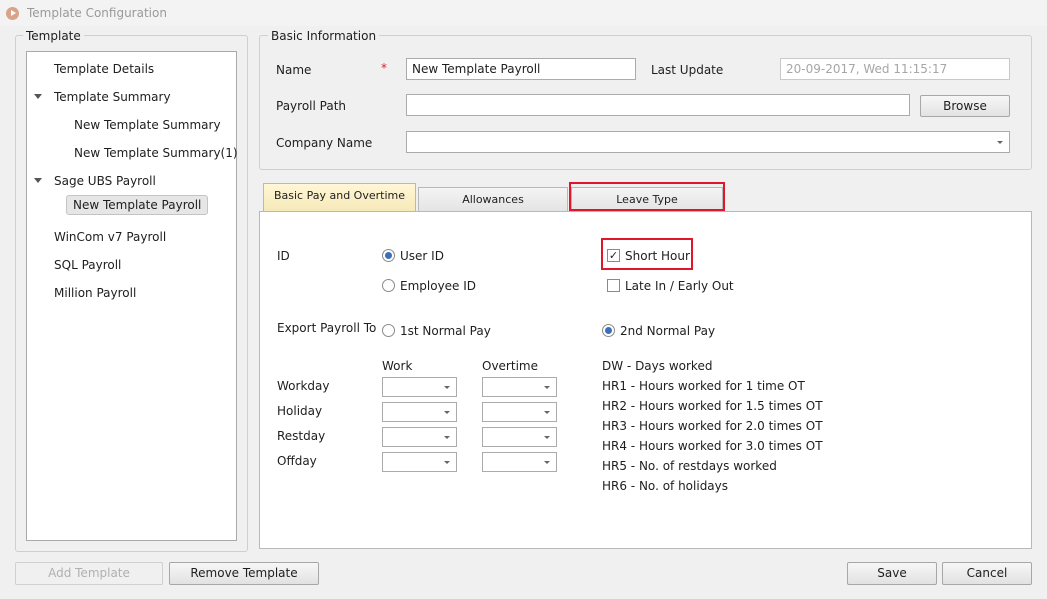 This screenshot has width=1047, height=599. Describe the element at coordinates (12, 13) in the screenshot. I see `app-icon` at that location.